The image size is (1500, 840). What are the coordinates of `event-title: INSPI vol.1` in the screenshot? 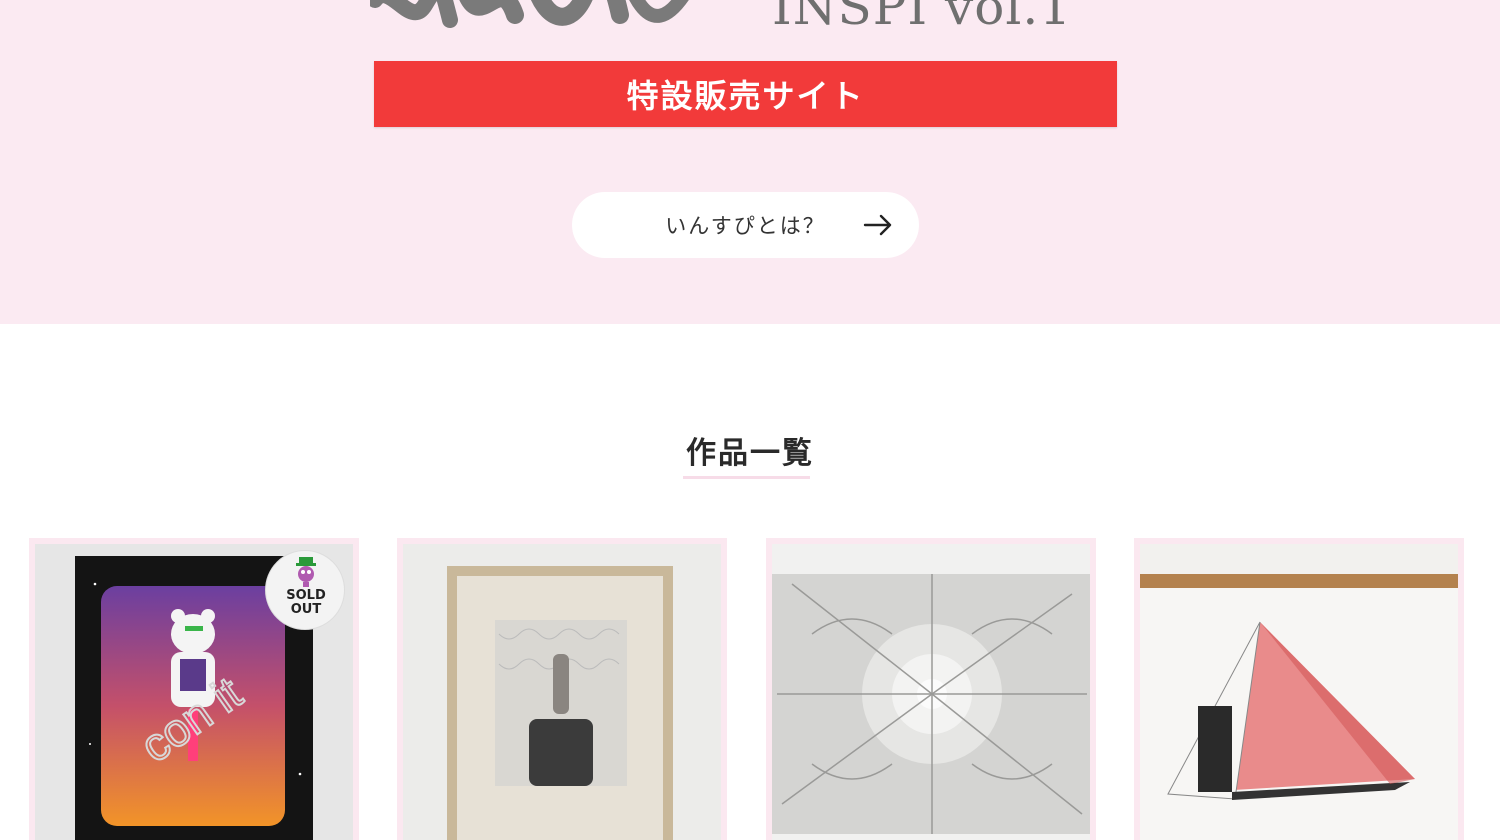 It's located at (922, 18).